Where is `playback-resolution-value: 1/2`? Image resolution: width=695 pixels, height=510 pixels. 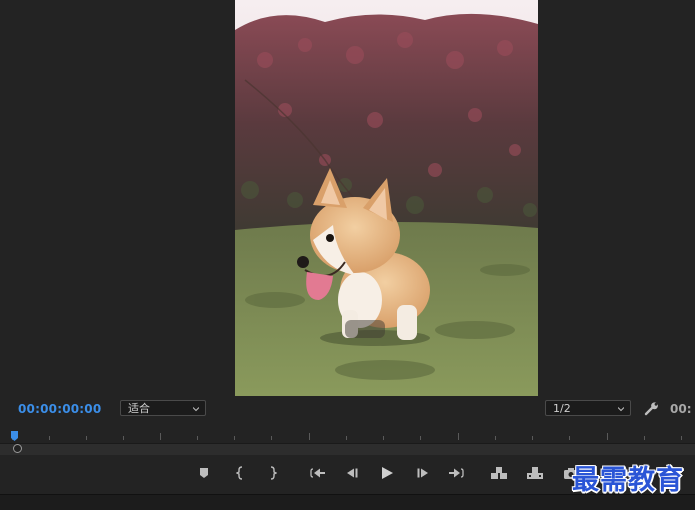
playback-resolution-value: 1/2 is located at coordinates (562, 408).